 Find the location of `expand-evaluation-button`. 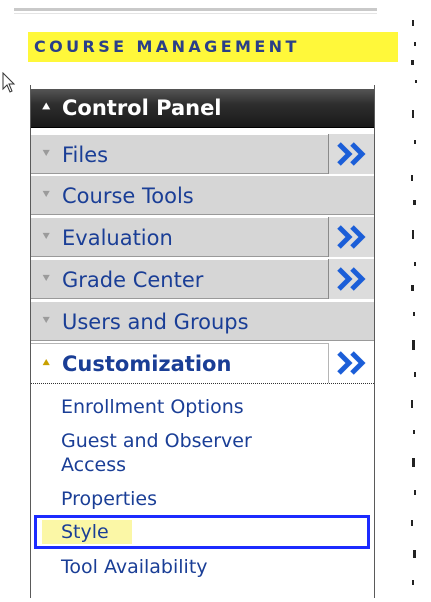

expand-evaluation-button is located at coordinates (351, 237).